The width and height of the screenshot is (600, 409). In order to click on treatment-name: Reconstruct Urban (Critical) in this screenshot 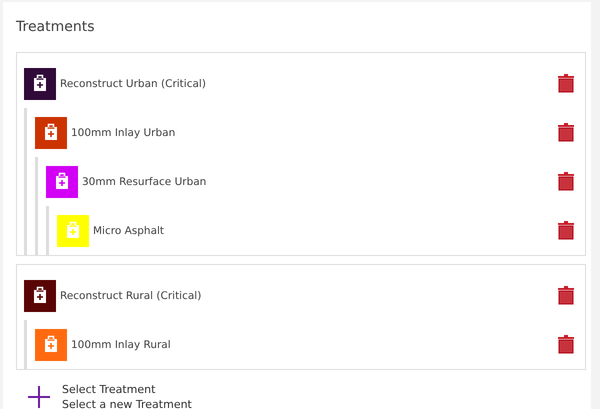, I will do `click(133, 84)`.